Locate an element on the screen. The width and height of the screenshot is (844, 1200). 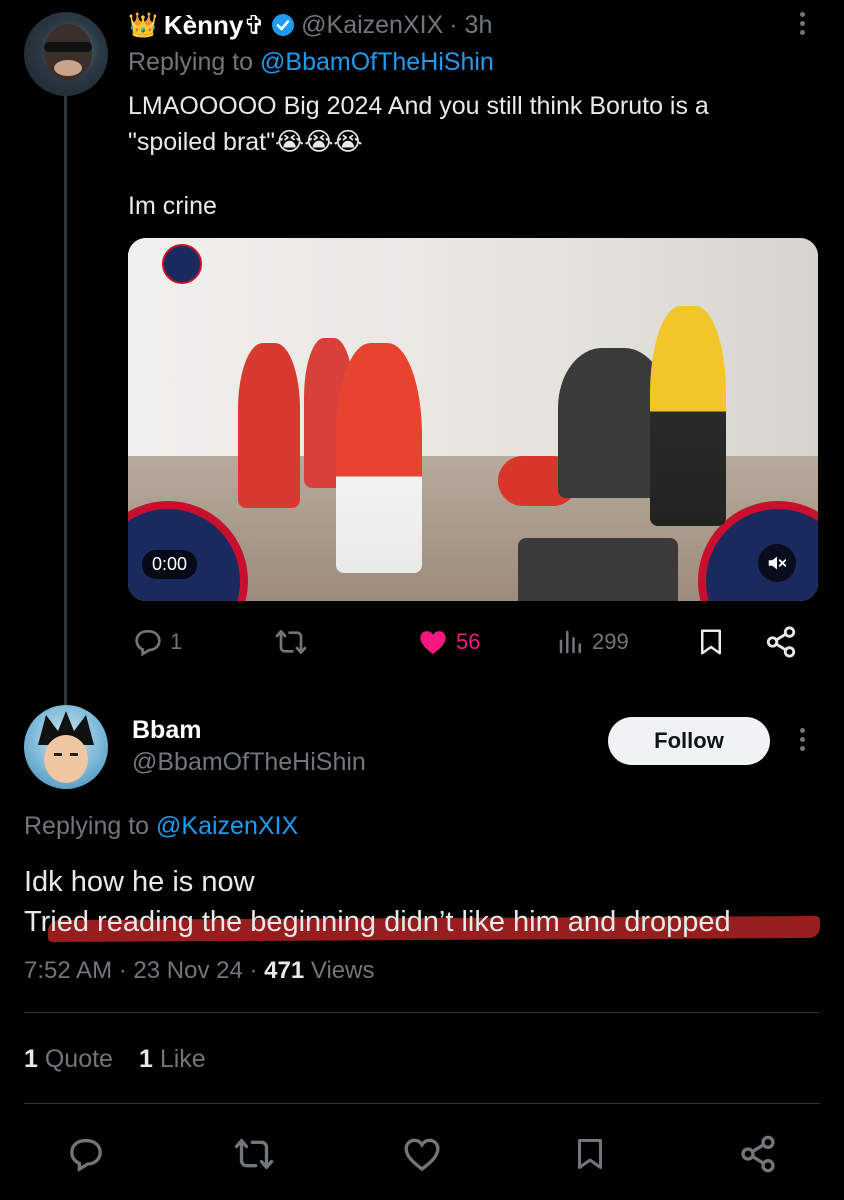
view-count: 299 is located at coordinates (610, 641).